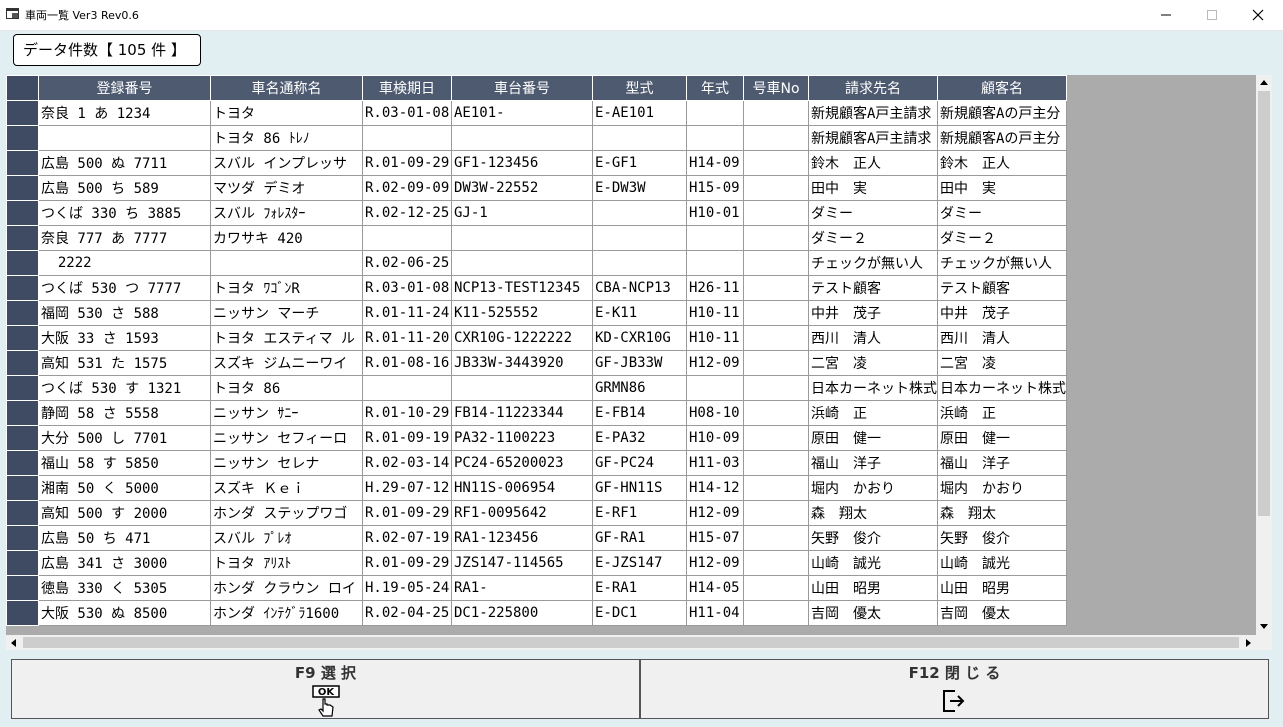 The width and height of the screenshot is (1283, 727). I want to click on table-cell: 堀内 かおり, so click(1002, 488).